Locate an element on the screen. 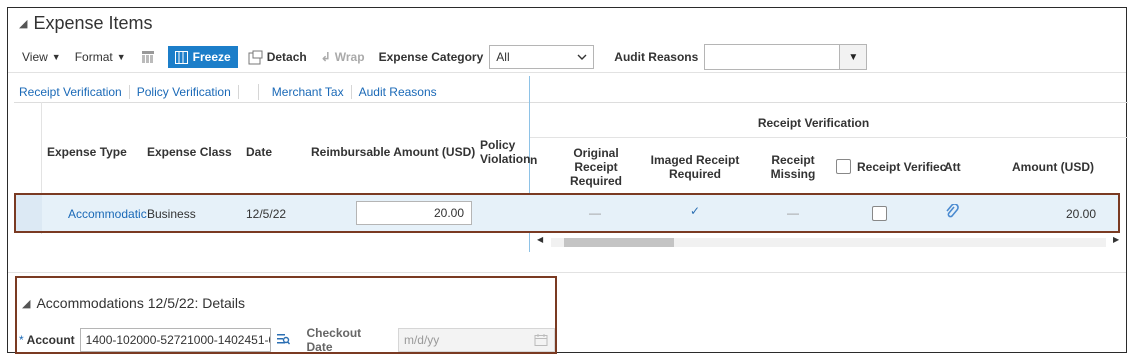  link-receipt-verification: Receipt Verification is located at coordinates (74, 92).